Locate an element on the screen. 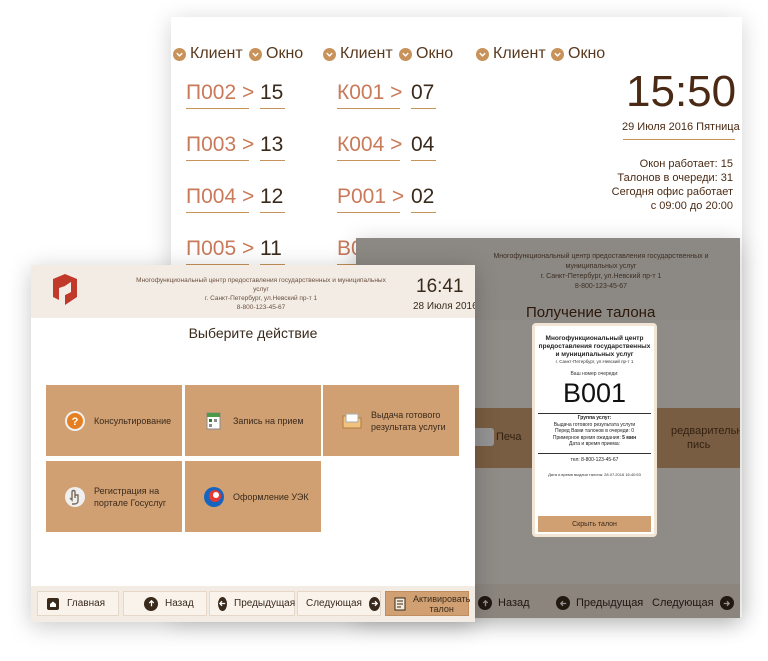 The width and height of the screenshot is (768, 661). tile-uek: Оформление УЭК is located at coordinates (253, 496).